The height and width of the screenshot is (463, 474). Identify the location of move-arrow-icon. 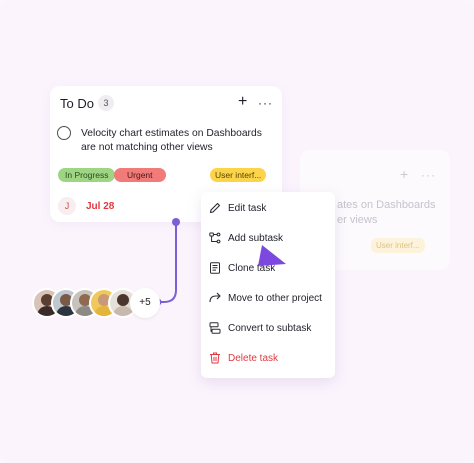
(215, 297).